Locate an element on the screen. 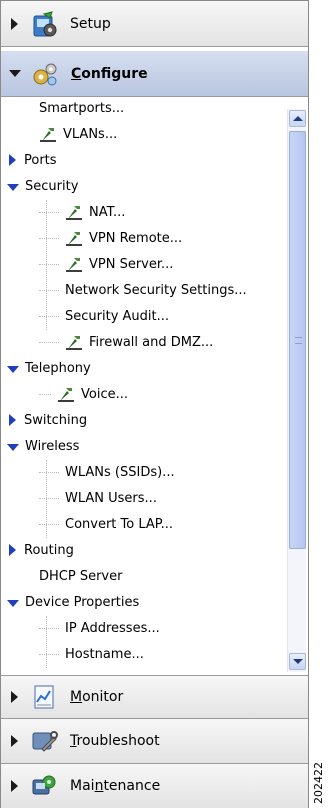  arrow-down-icon is located at coordinates (297, 661).